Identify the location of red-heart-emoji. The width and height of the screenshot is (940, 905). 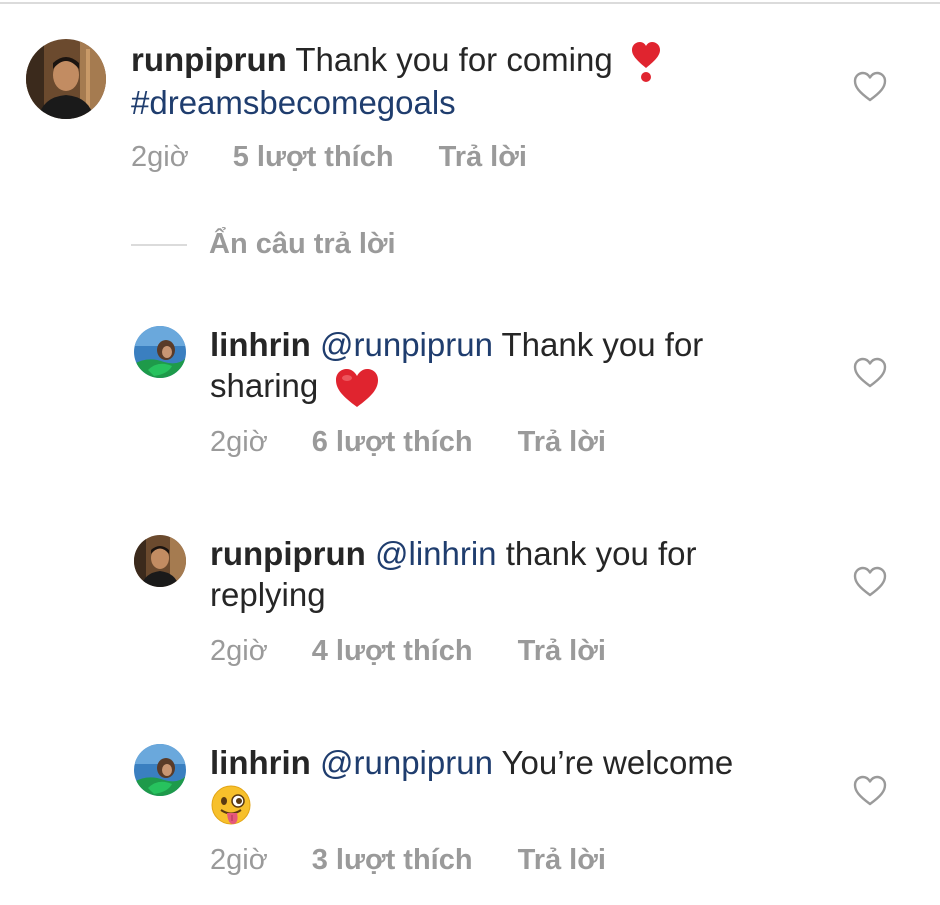
(357, 388).